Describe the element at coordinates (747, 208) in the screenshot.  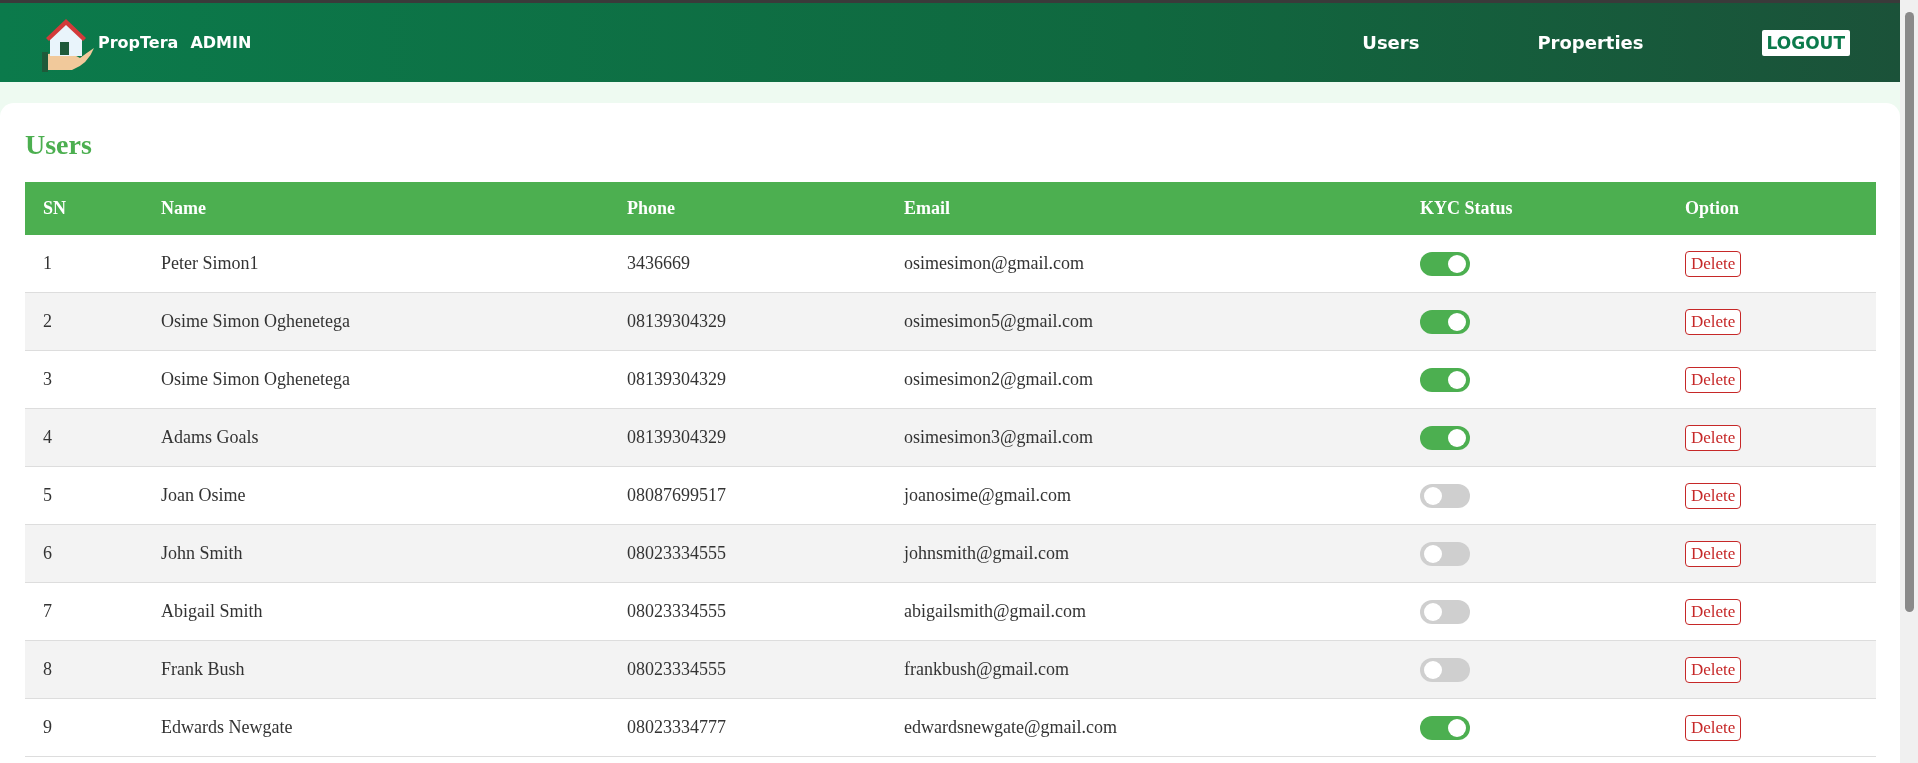
I see `column-header: Phone` at that location.